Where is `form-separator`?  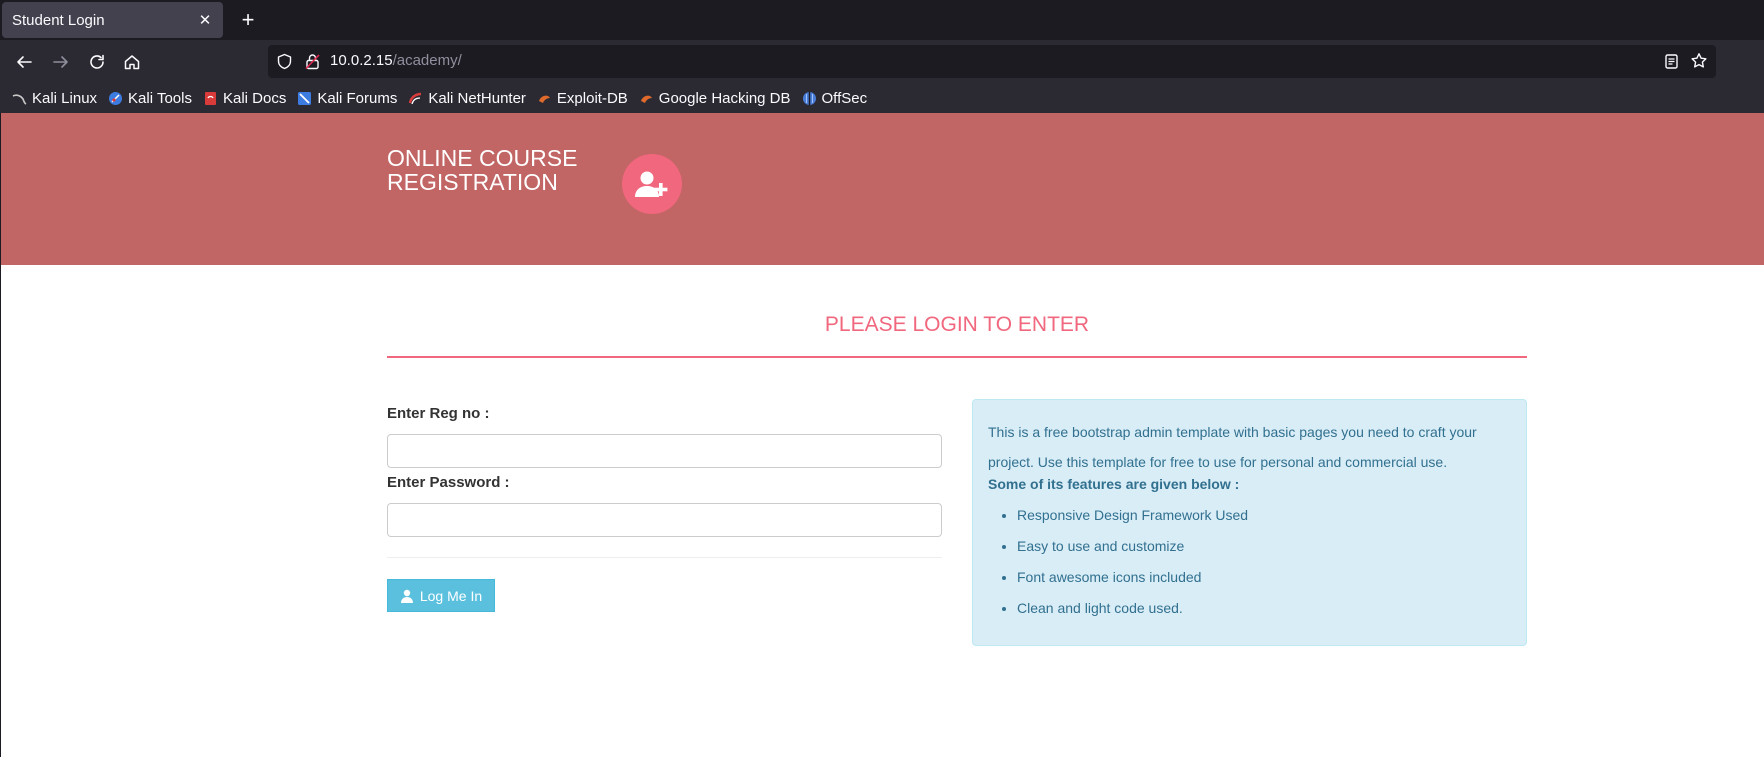 form-separator is located at coordinates (664, 557).